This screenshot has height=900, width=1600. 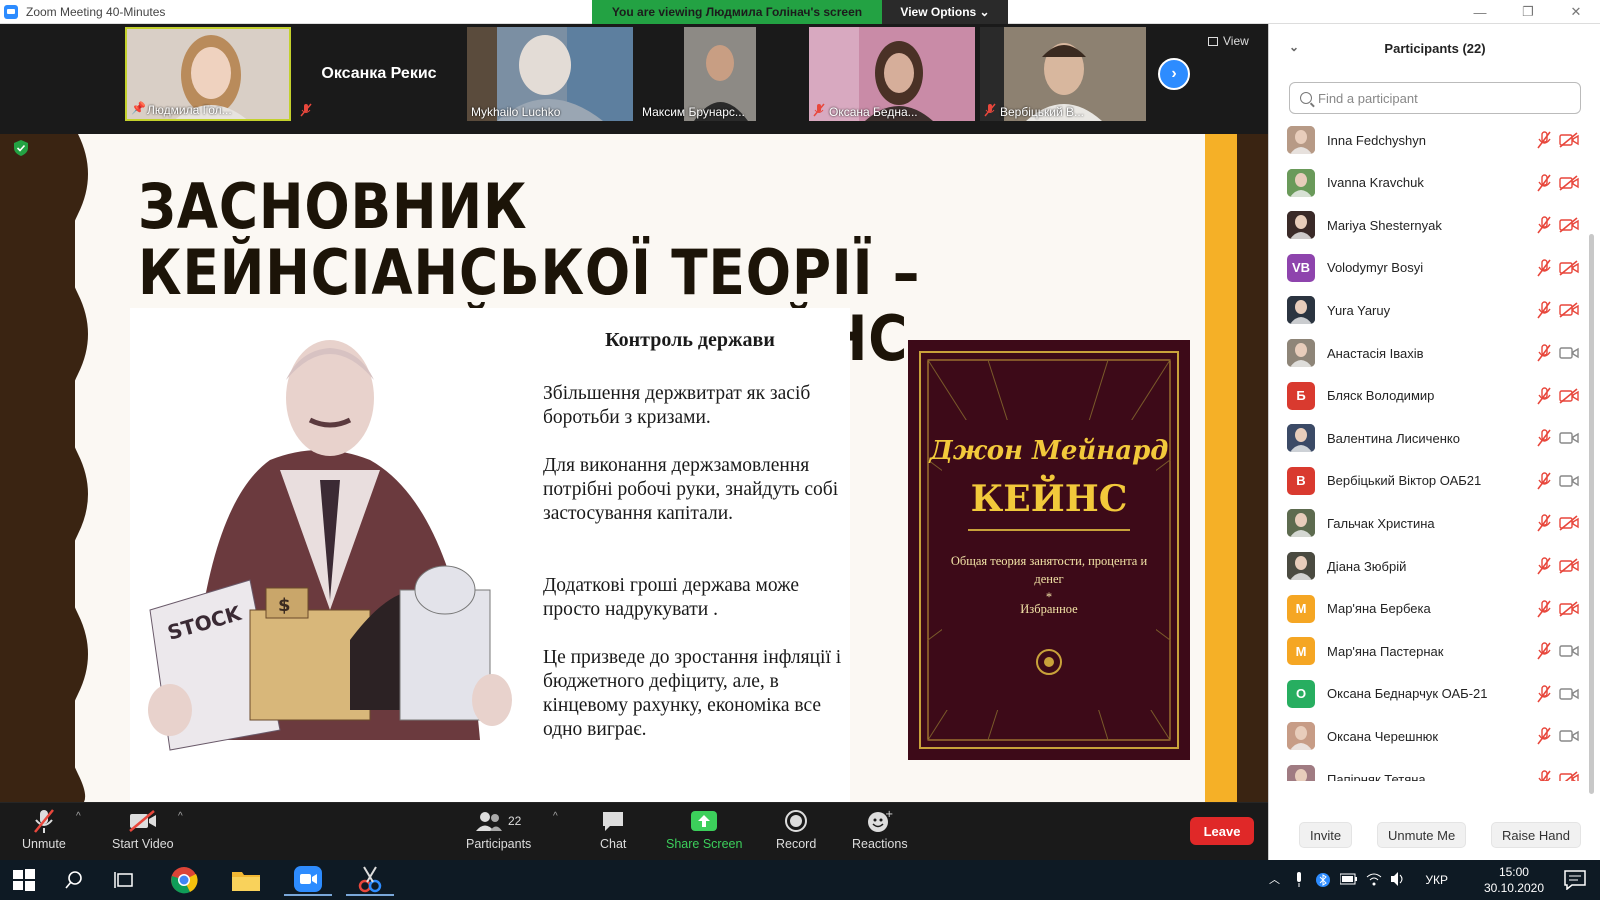 What do you see at coordinates (1398, 879) in the screenshot?
I see `volume-icon` at bounding box center [1398, 879].